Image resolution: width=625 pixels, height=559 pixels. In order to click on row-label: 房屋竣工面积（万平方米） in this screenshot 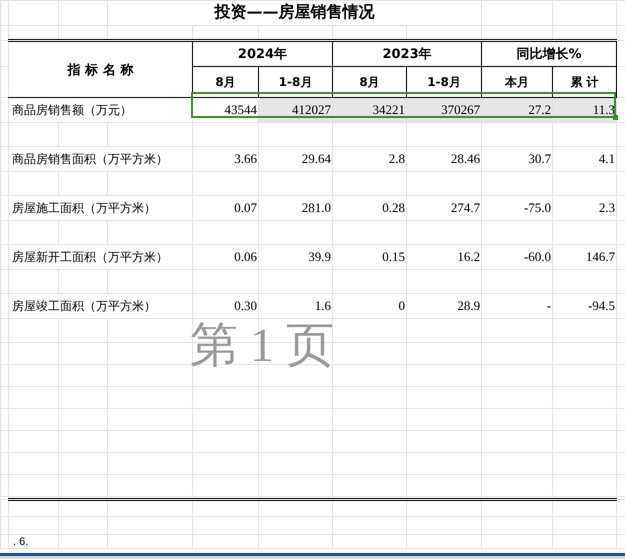, I will do `click(84, 306)`.